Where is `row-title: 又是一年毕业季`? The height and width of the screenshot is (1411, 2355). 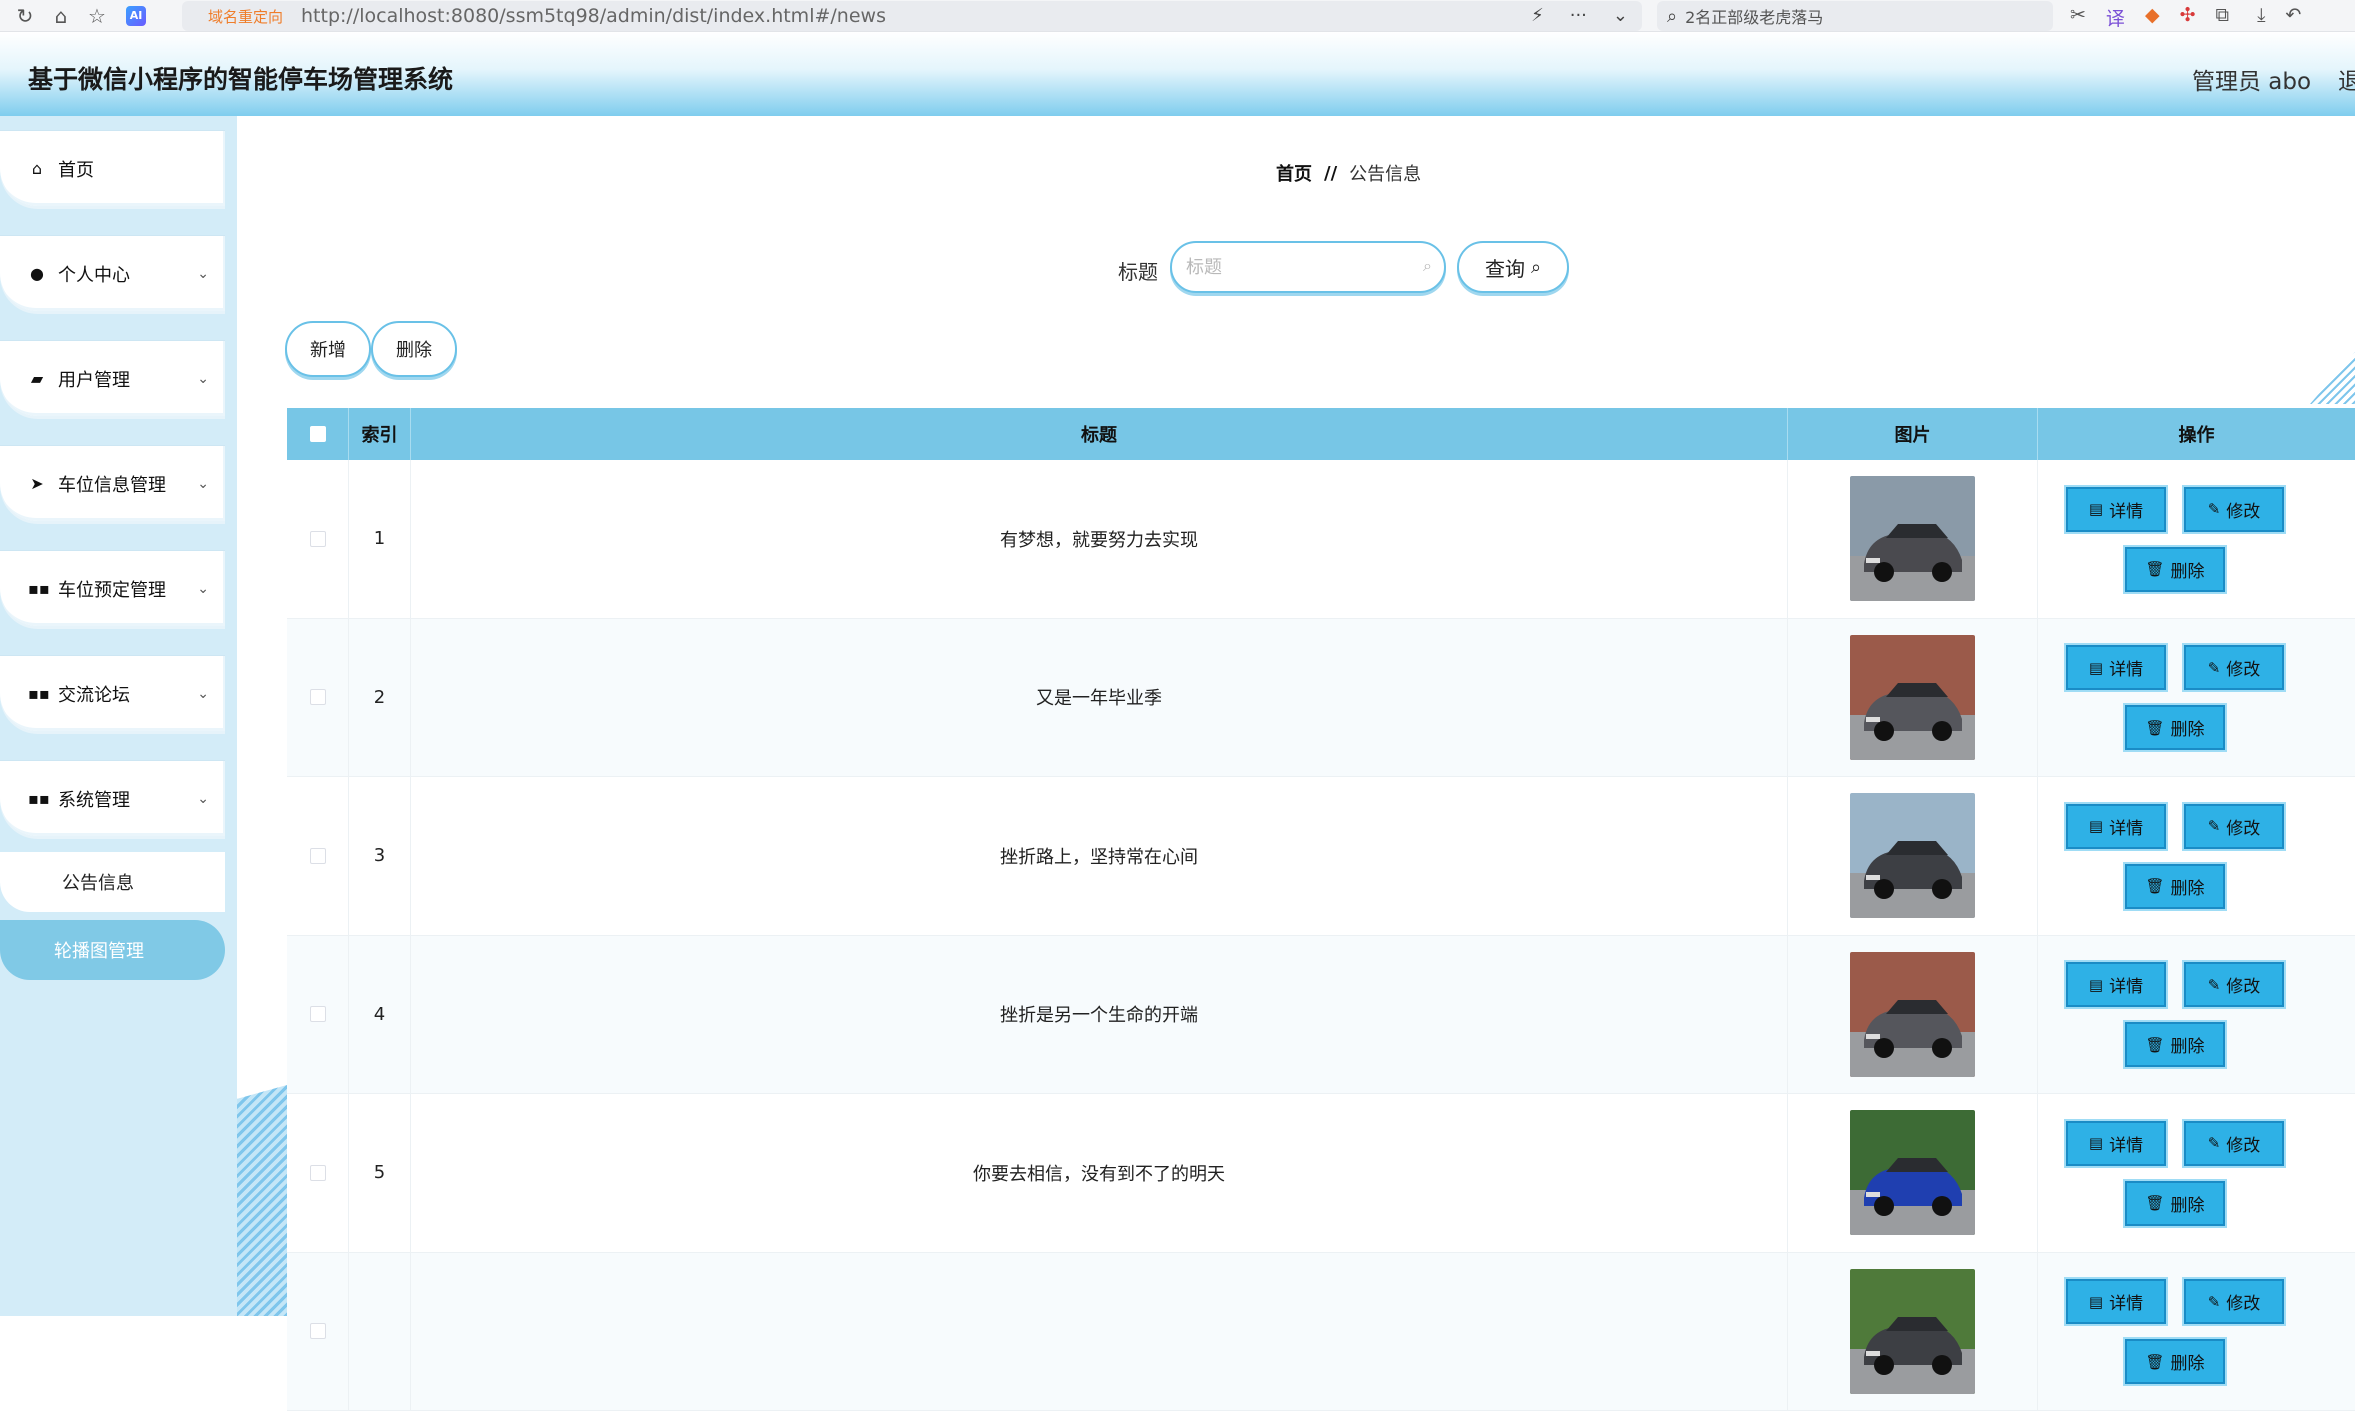 row-title: 又是一年毕业季 is located at coordinates (1099, 698).